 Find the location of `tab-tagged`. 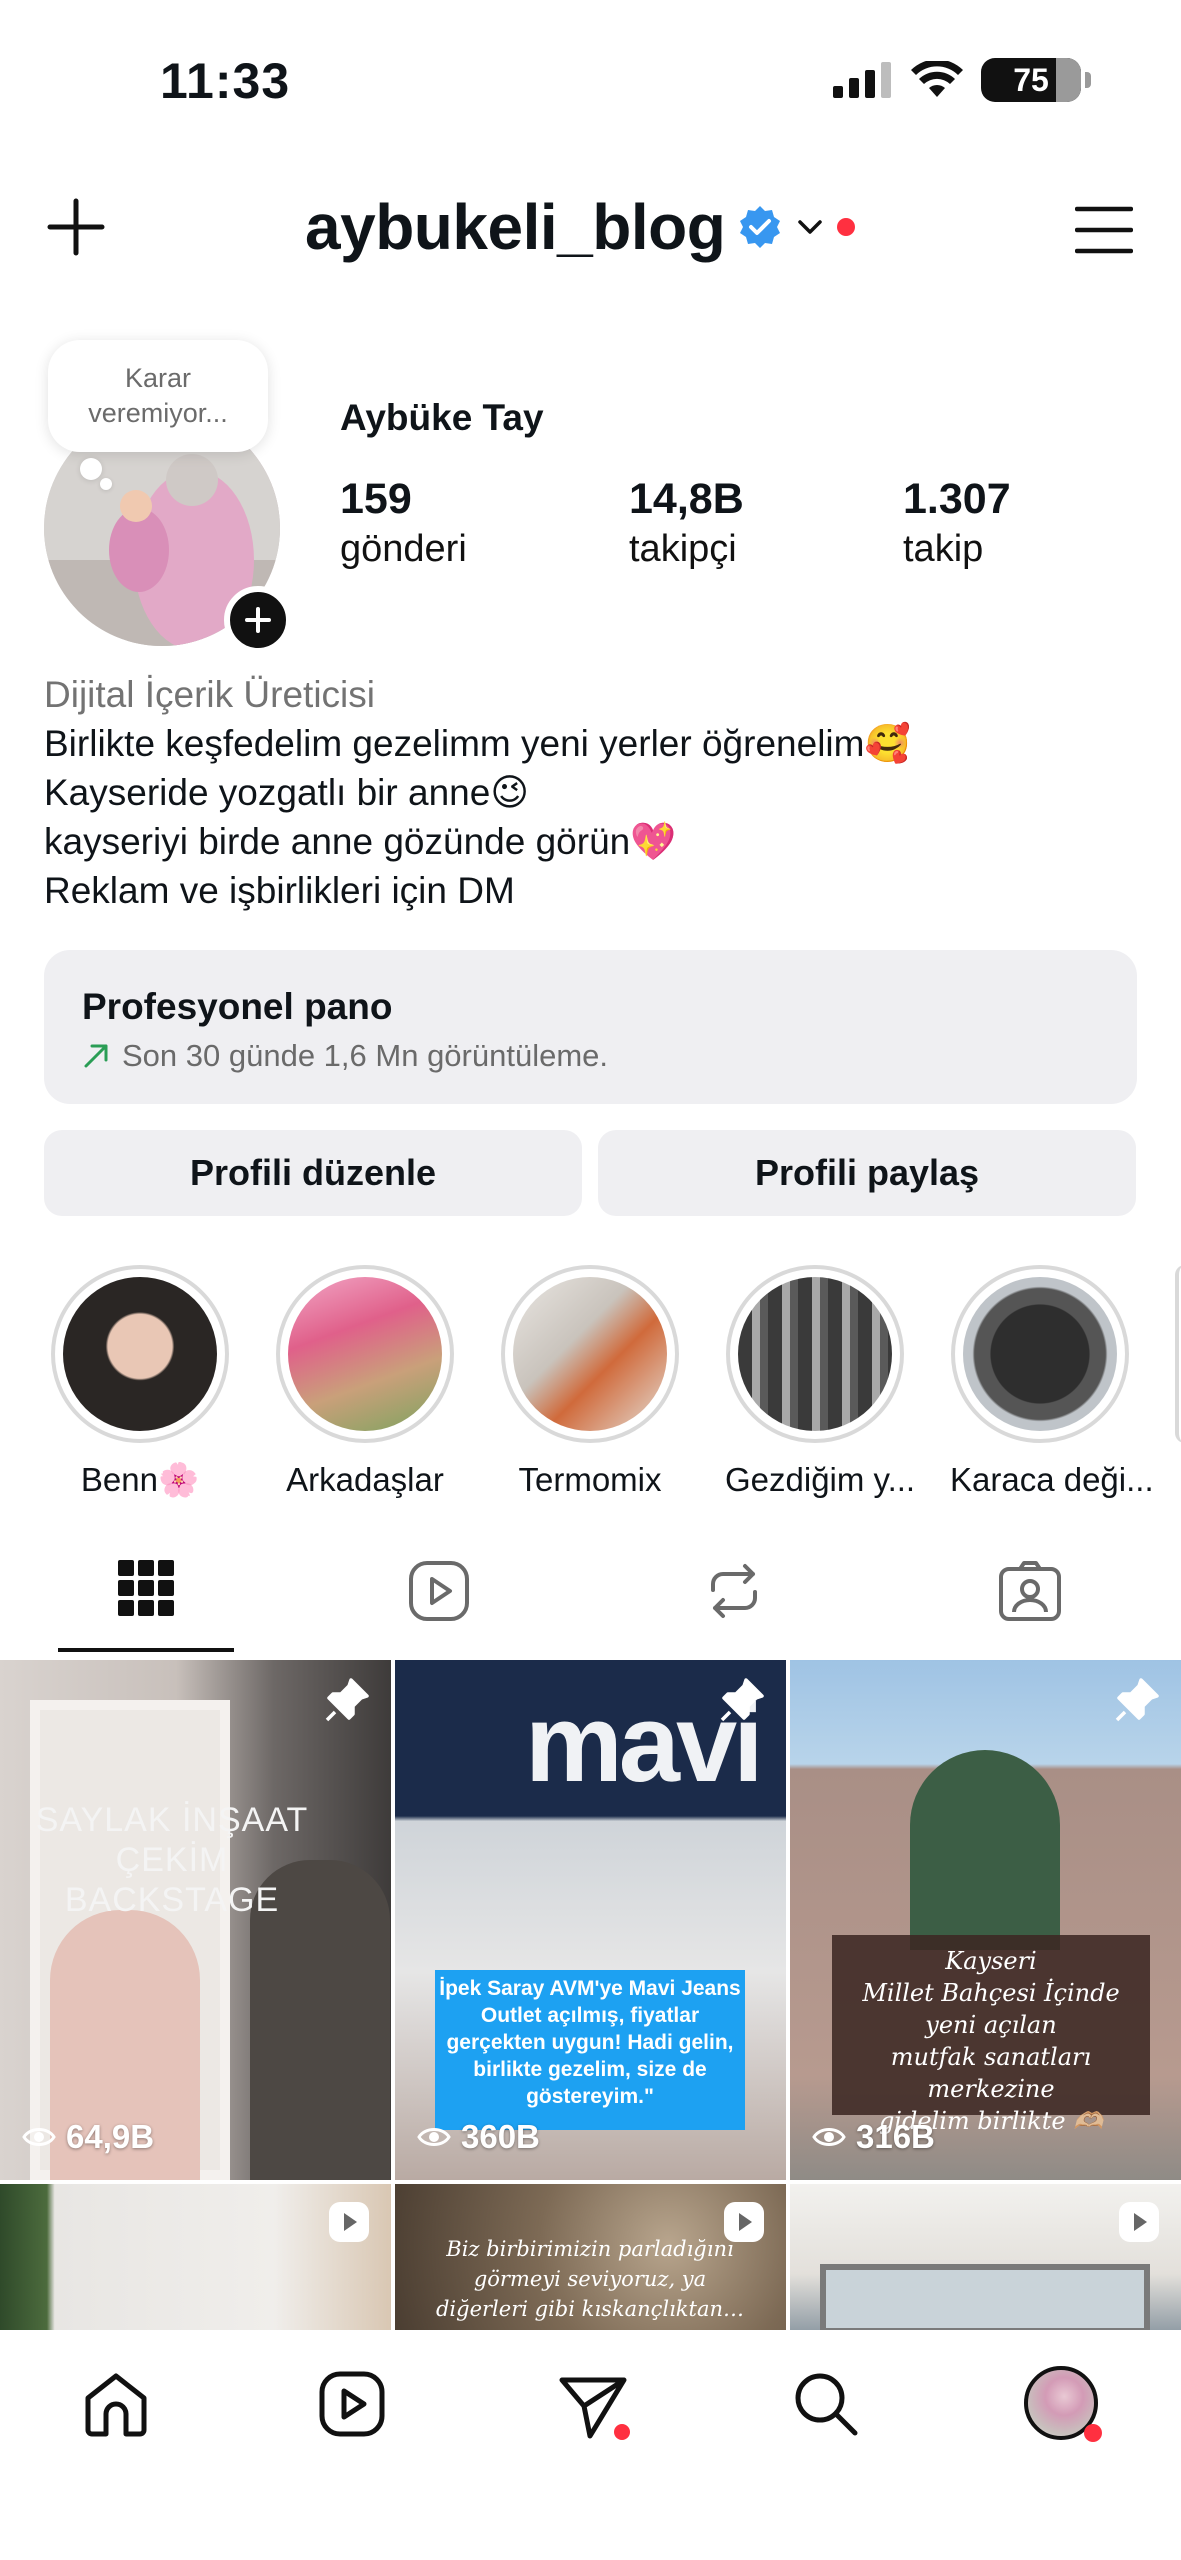

tab-tagged is located at coordinates (1030, 1593).